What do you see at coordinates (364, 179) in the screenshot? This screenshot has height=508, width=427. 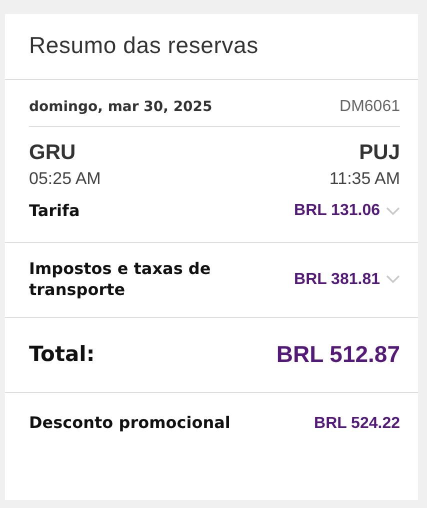 I see `arrival-time: 11:35 AM` at bounding box center [364, 179].